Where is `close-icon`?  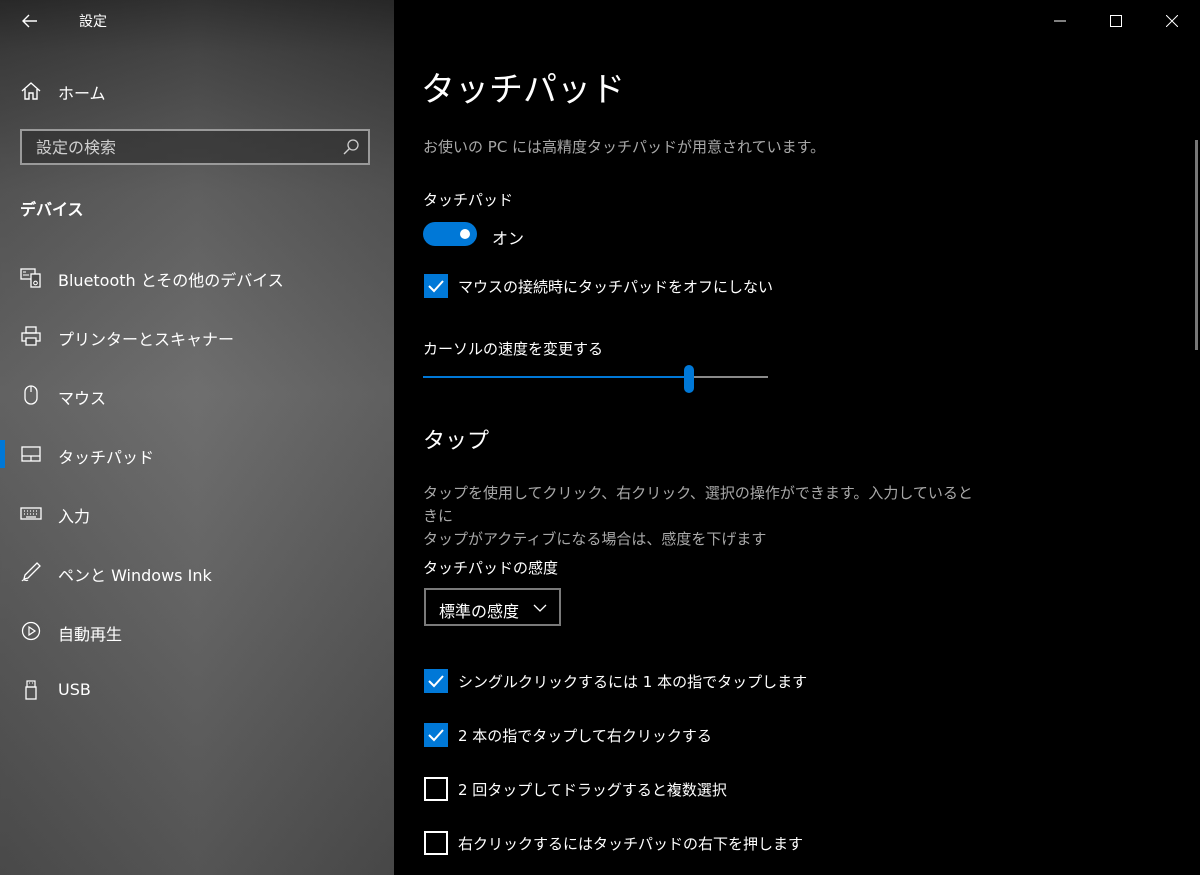 close-icon is located at coordinates (1172, 21).